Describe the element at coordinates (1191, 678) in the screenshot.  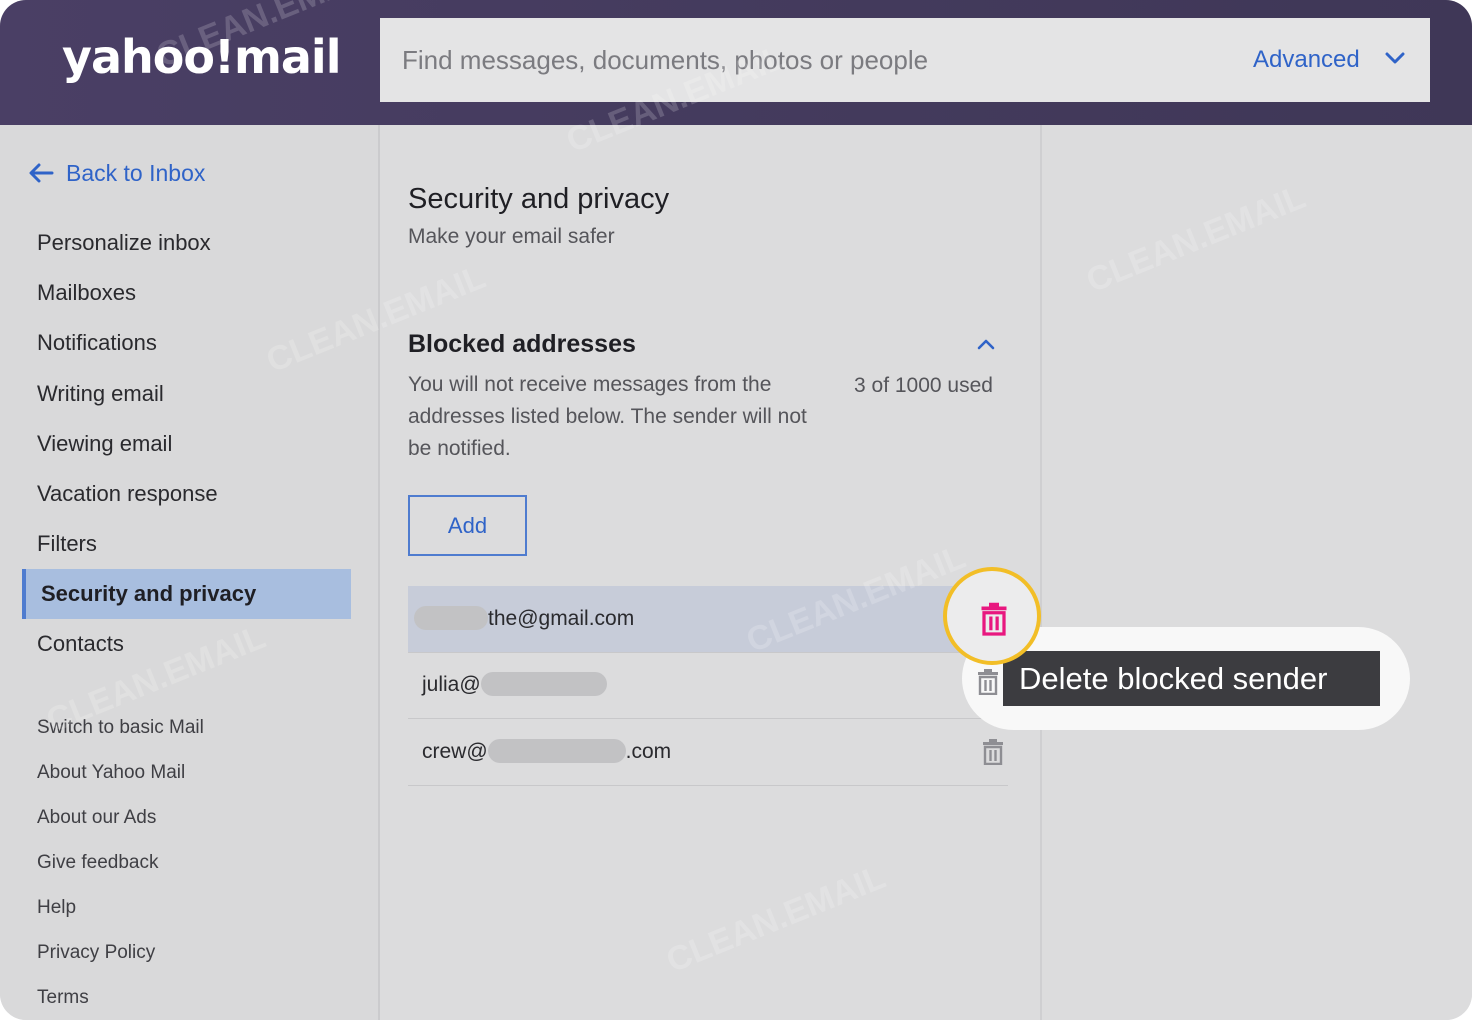
I see `delete-blocked-sender-tooltip: Delete blocked sender` at that location.